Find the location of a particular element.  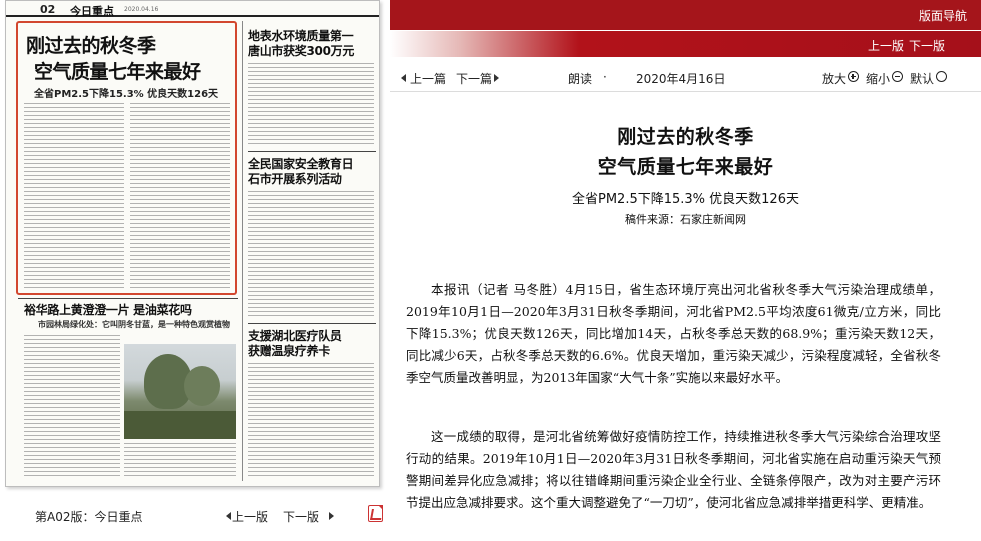

lead-body-text-col1 is located at coordinates (74, 196).